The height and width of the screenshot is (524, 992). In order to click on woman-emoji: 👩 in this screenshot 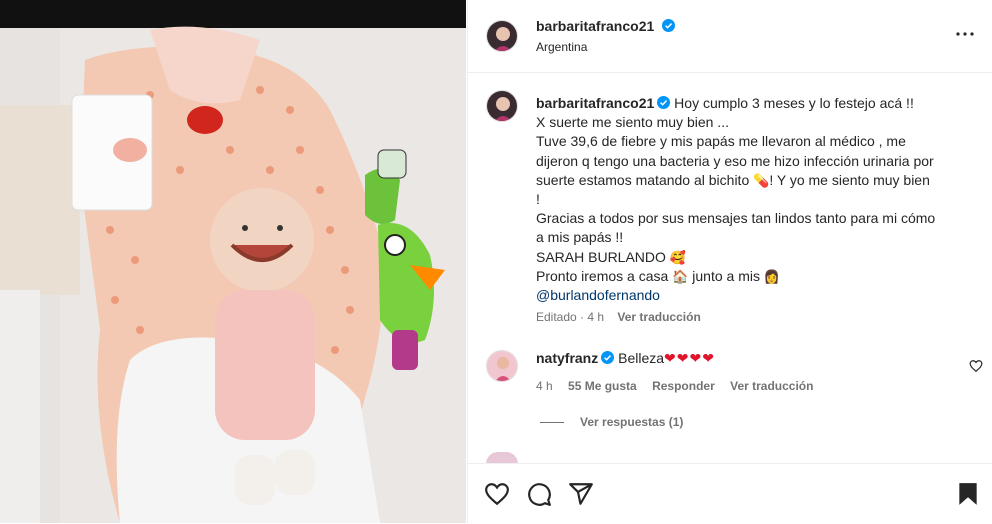, I will do `click(772, 276)`.